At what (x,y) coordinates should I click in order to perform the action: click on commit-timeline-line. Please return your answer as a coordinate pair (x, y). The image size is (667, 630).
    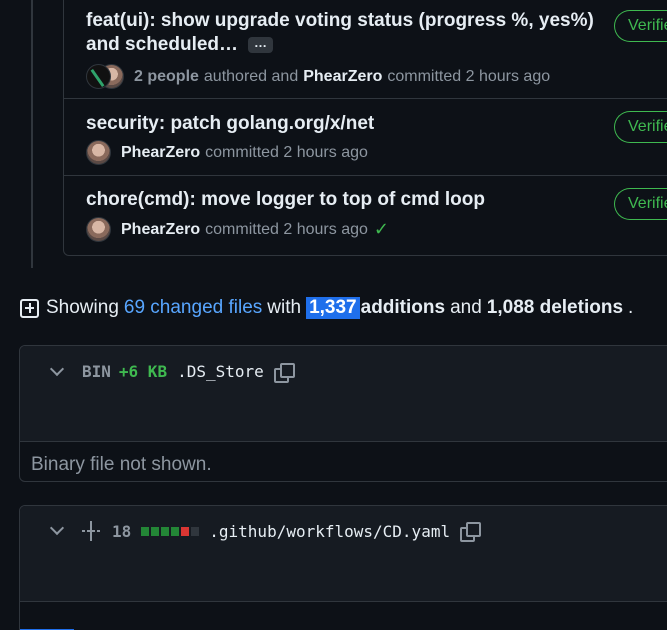
    Looking at the image, I should click on (32, 134).